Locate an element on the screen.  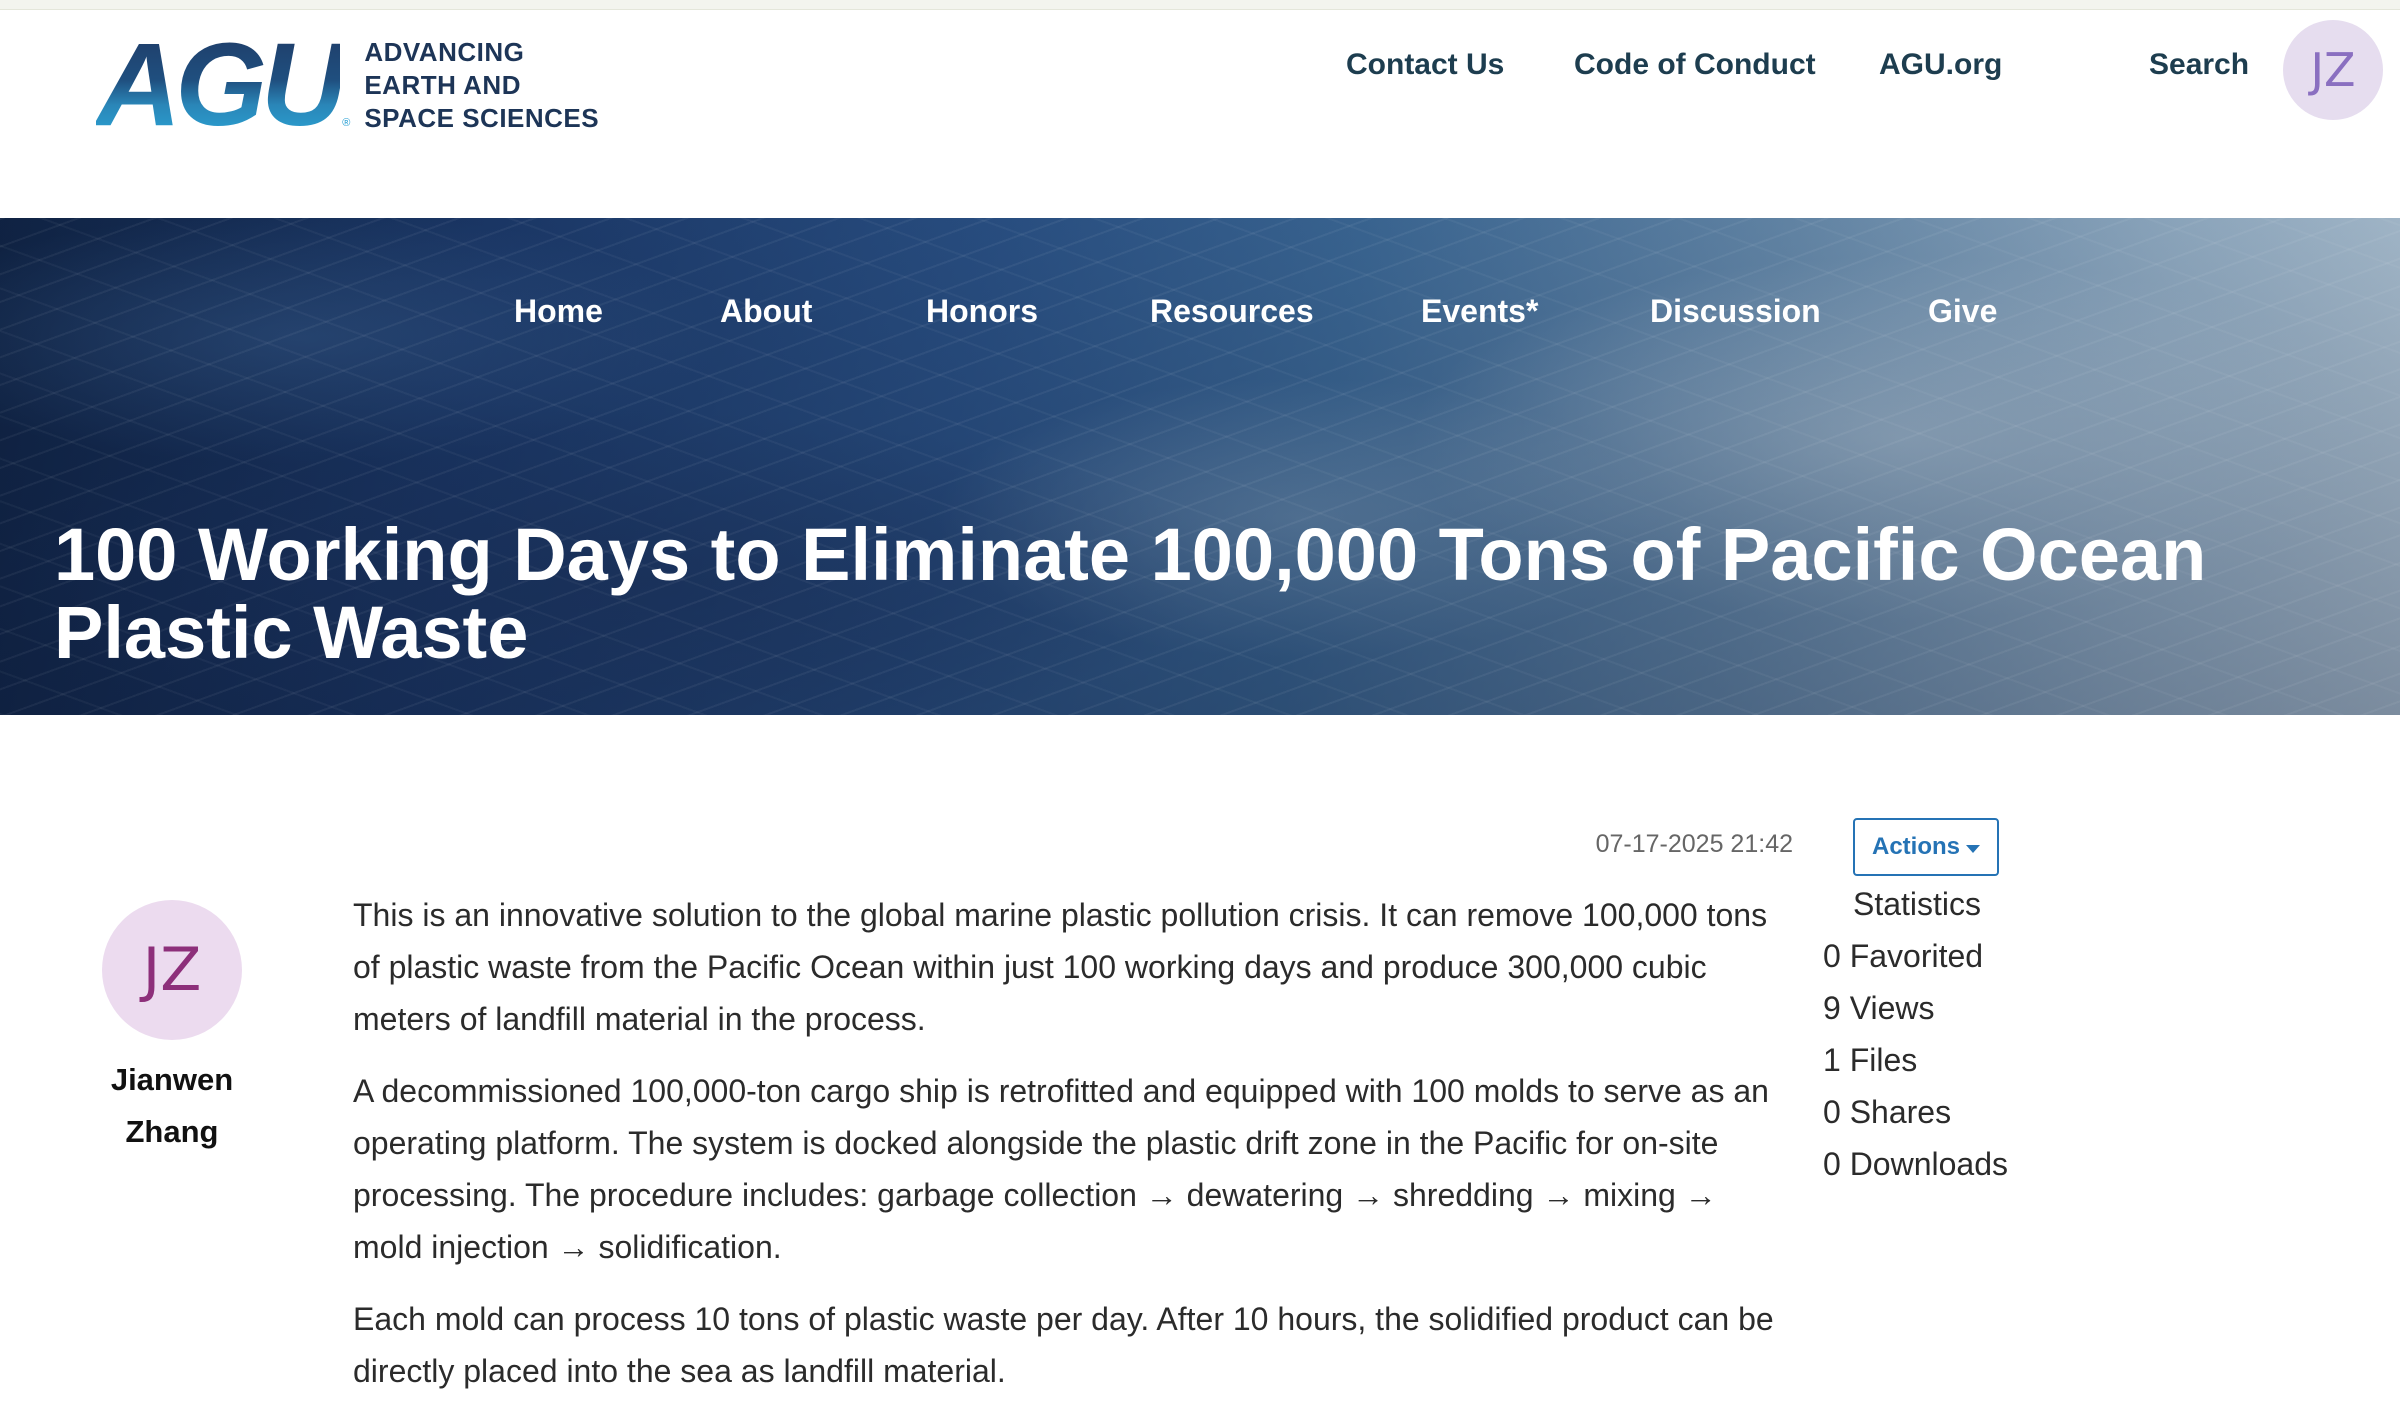
statistics-heading: Statistics is located at coordinates (1917, 904).